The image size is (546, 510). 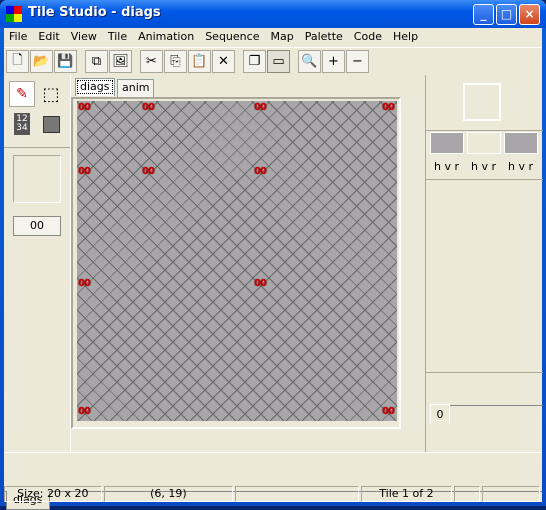 I want to click on save-button: 💾, so click(x=65, y=61).